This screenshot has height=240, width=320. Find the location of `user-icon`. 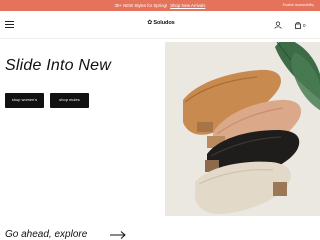

user-icon is located at coordinates (278, 25).